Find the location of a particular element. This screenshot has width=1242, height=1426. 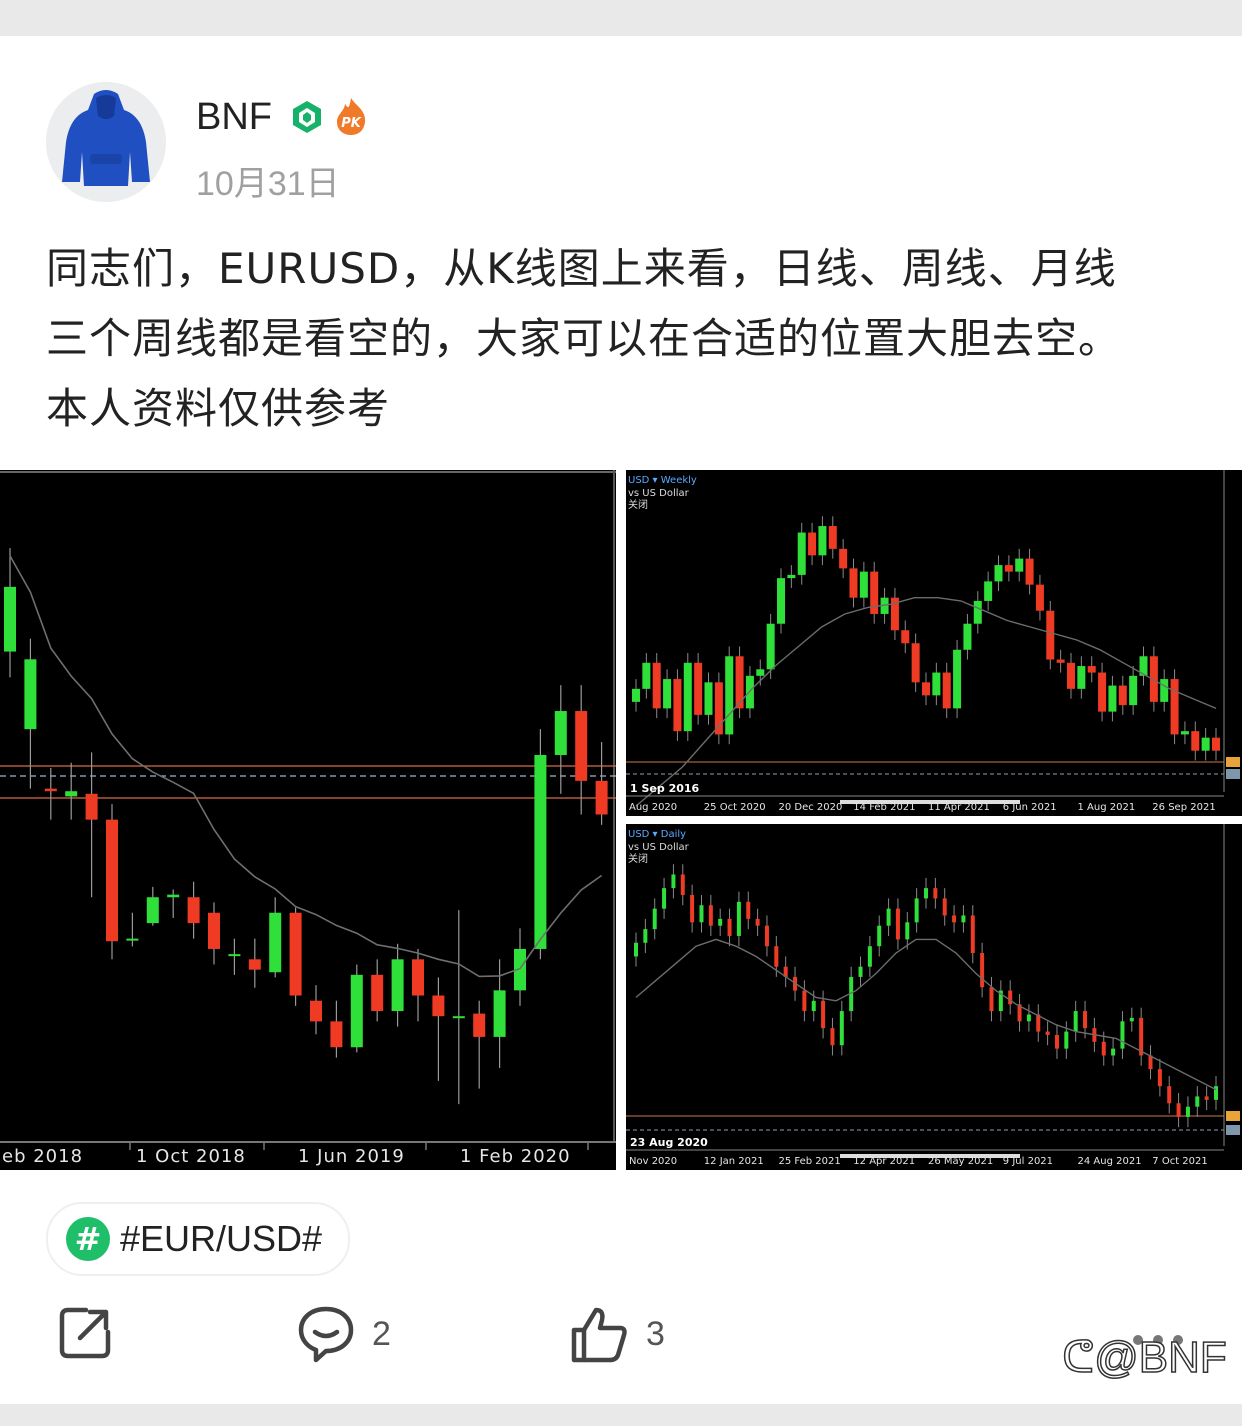

chart-title: USD ▾ Weekly is located at coordinates (662, 480).